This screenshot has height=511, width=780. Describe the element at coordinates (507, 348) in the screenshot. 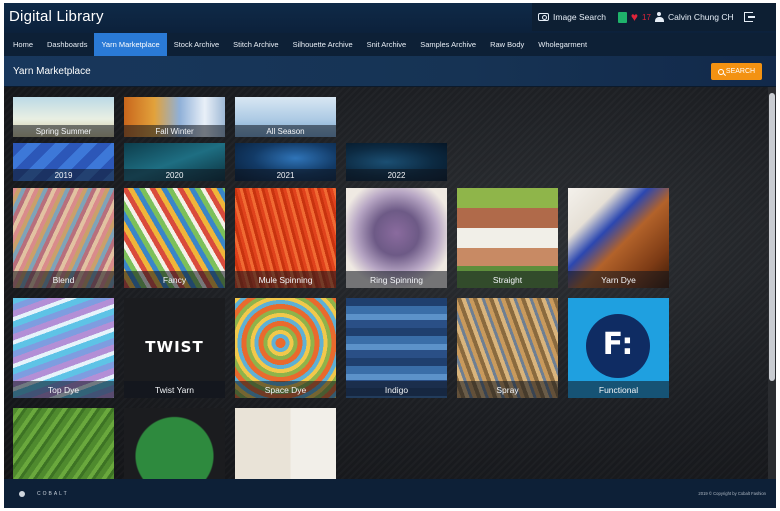

I see `tile-spray: Spray` at that location.